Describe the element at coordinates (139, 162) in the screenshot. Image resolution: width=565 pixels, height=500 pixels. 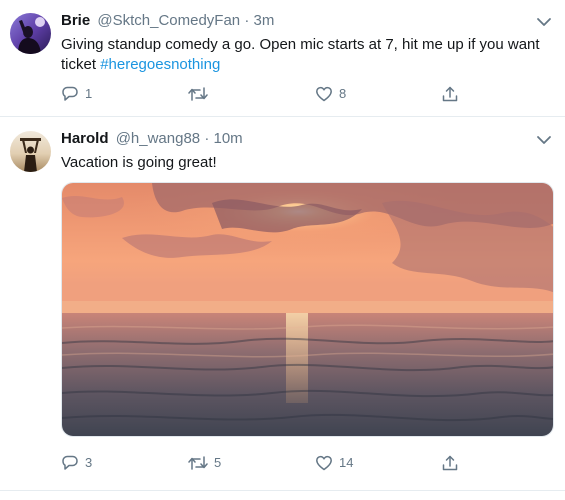
I see `tweet-text-content: Vacation is going great!` at that location.